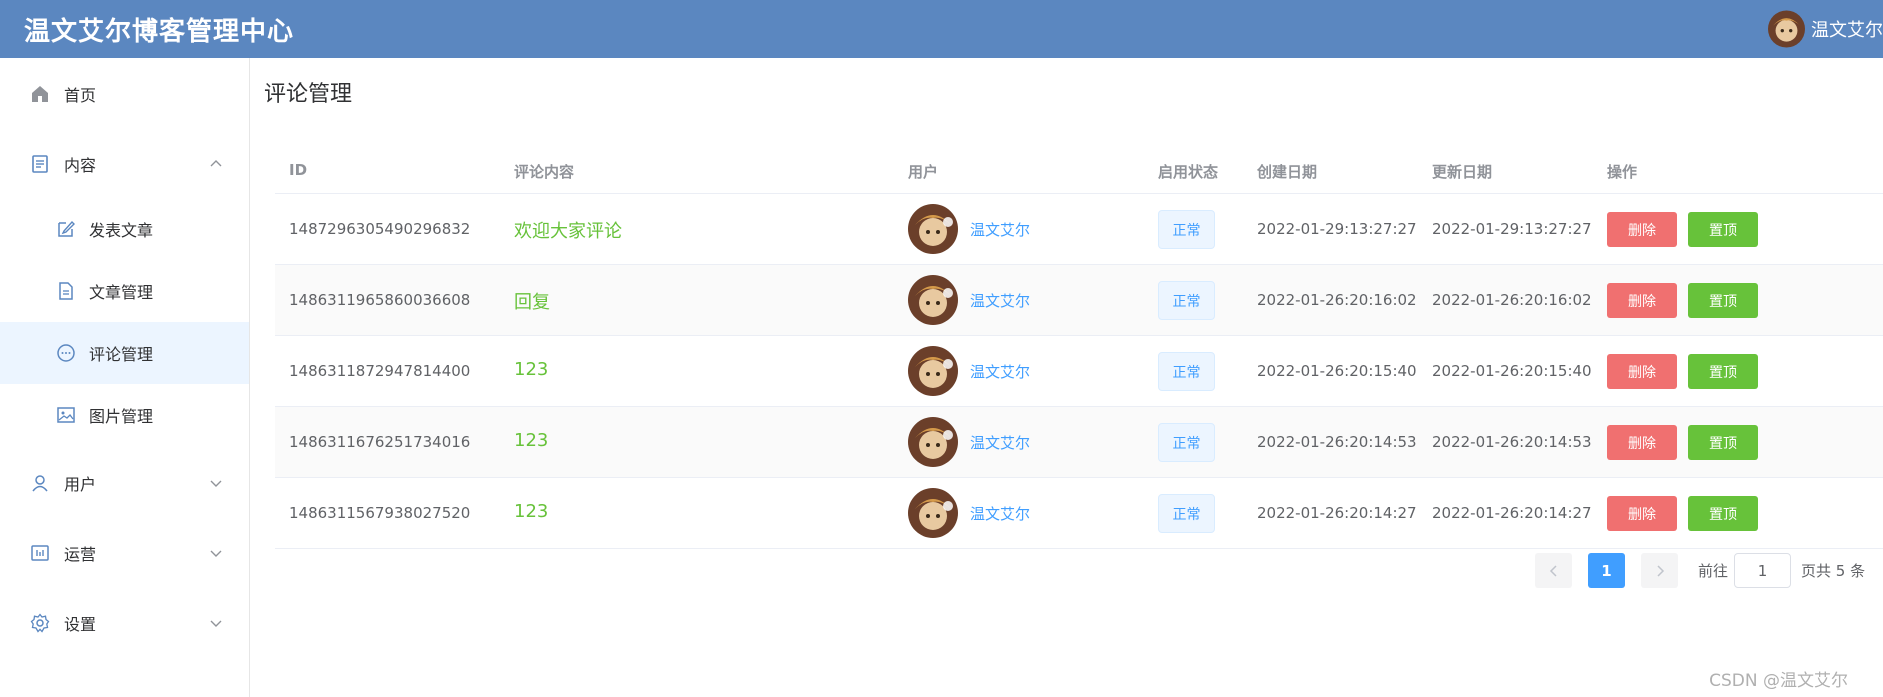  Describe the element at coordinates (298, 170) in the screenshot. I see `column-header-id: ID` at that location.